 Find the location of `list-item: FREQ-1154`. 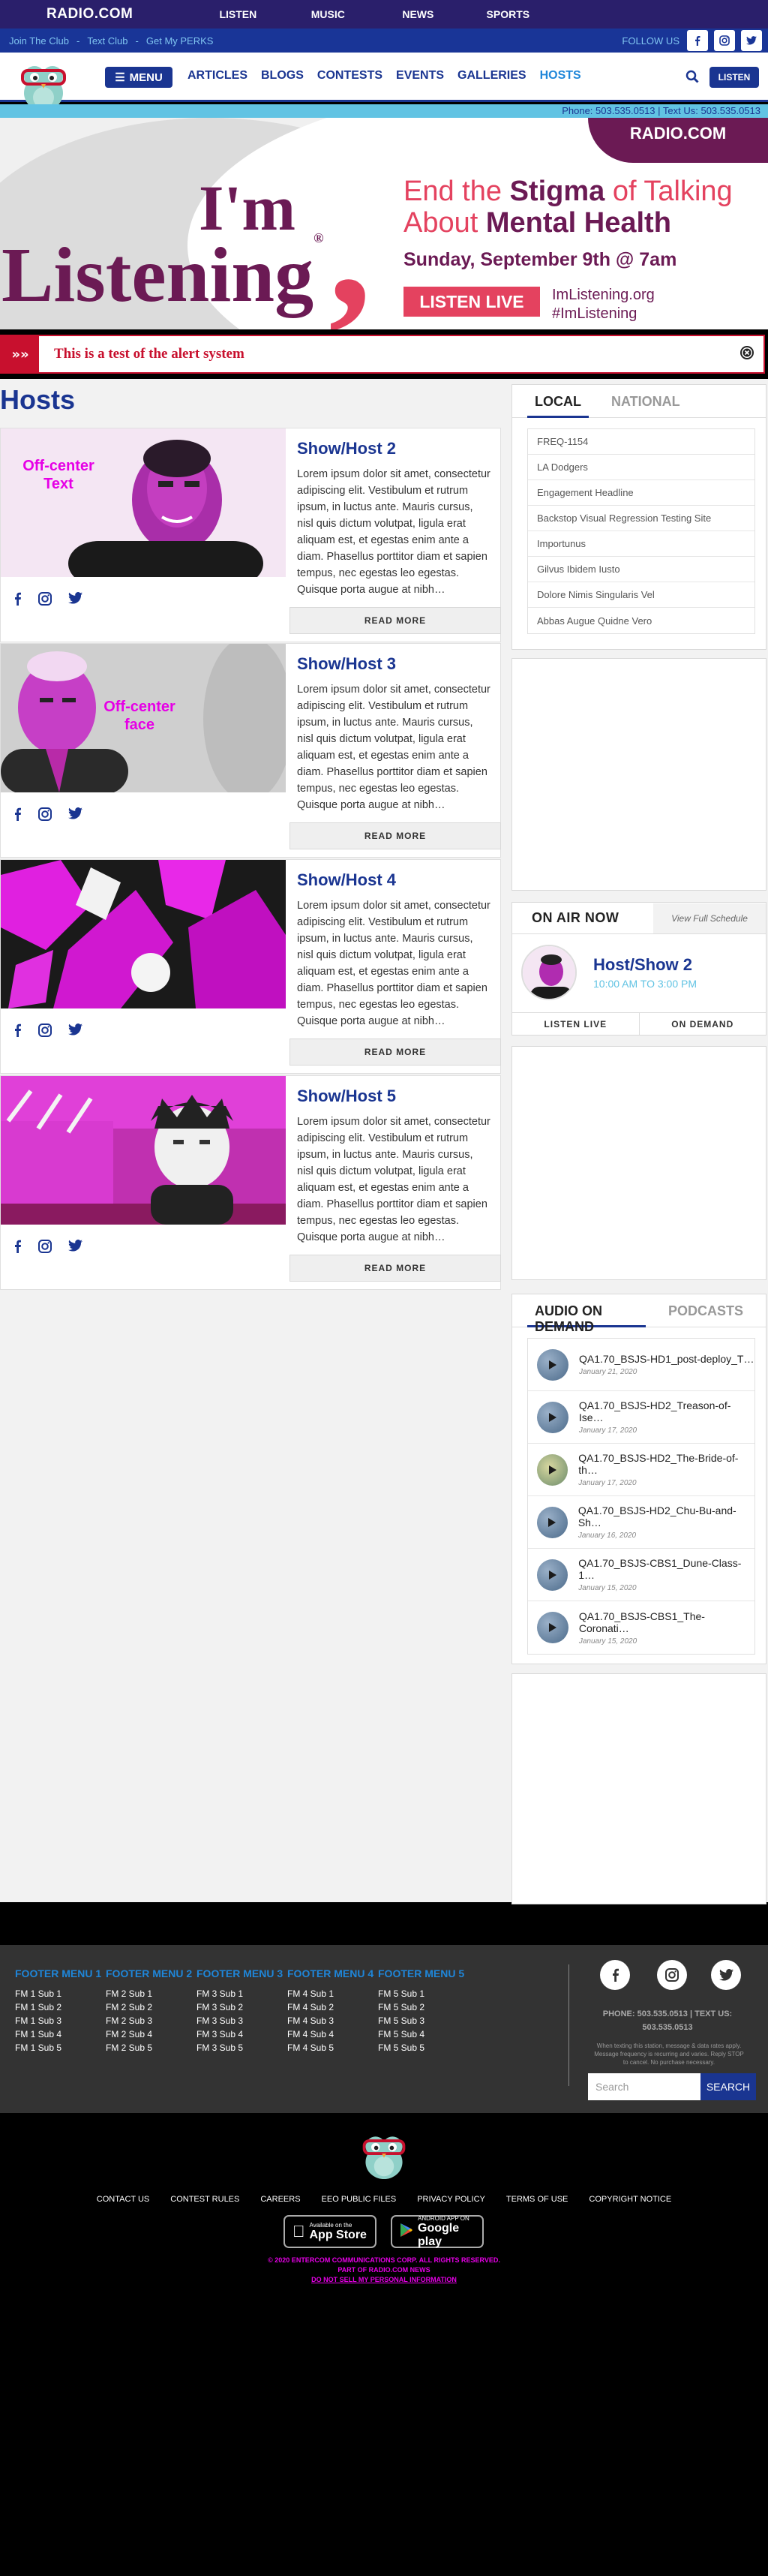

list-item: FREQ-1154 is located at coordinates (641, 442).